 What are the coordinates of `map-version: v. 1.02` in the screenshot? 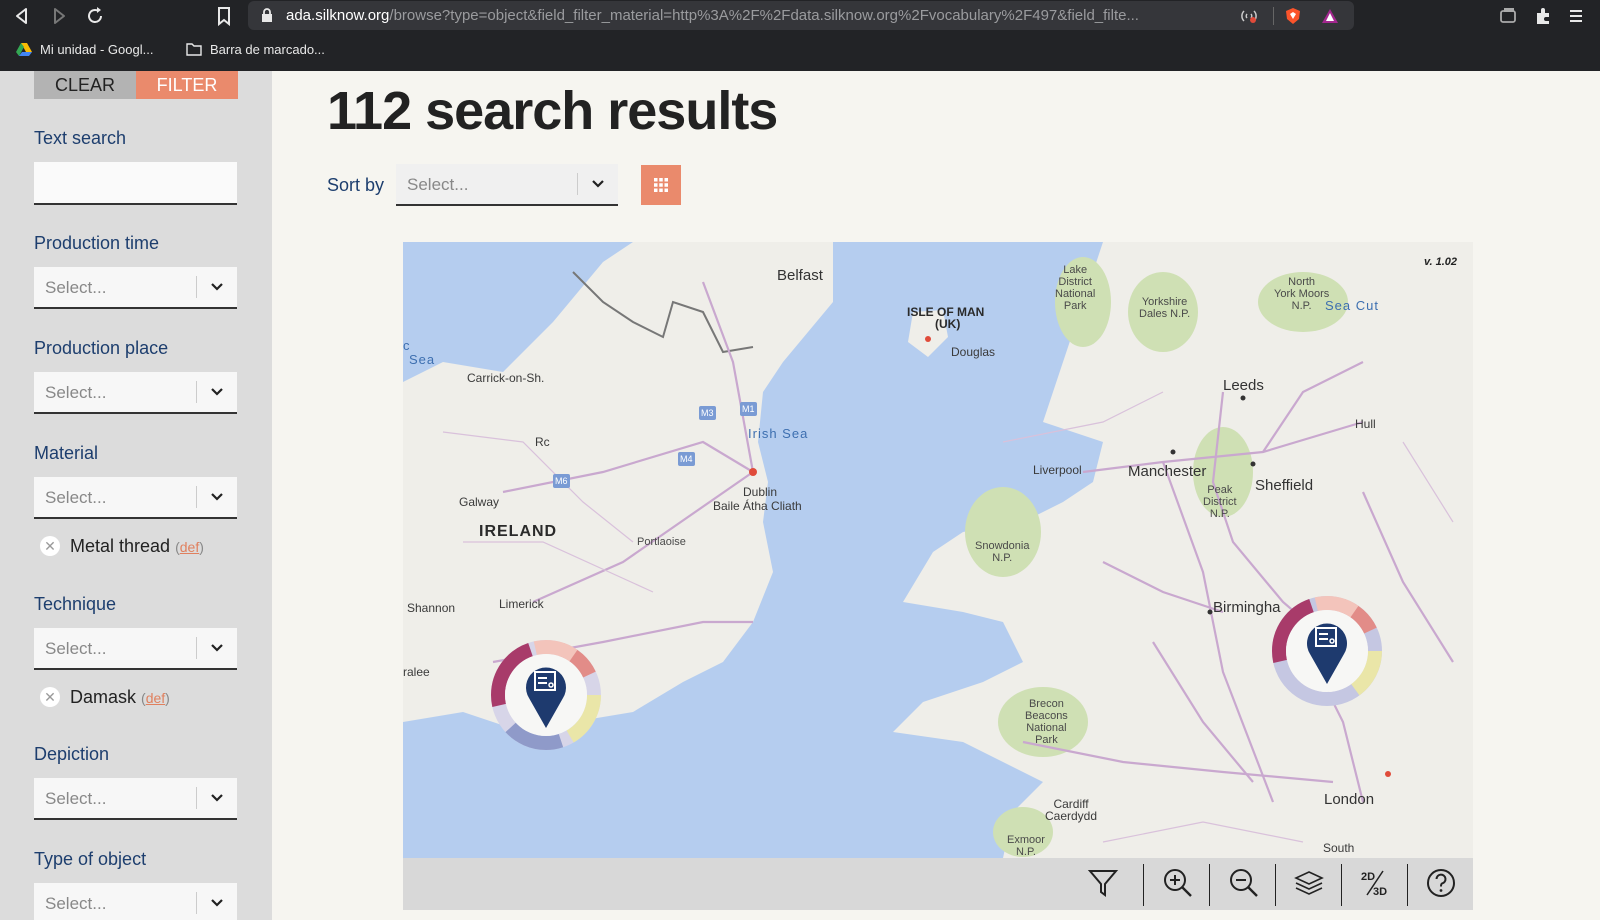 It's located at (1440, 262).